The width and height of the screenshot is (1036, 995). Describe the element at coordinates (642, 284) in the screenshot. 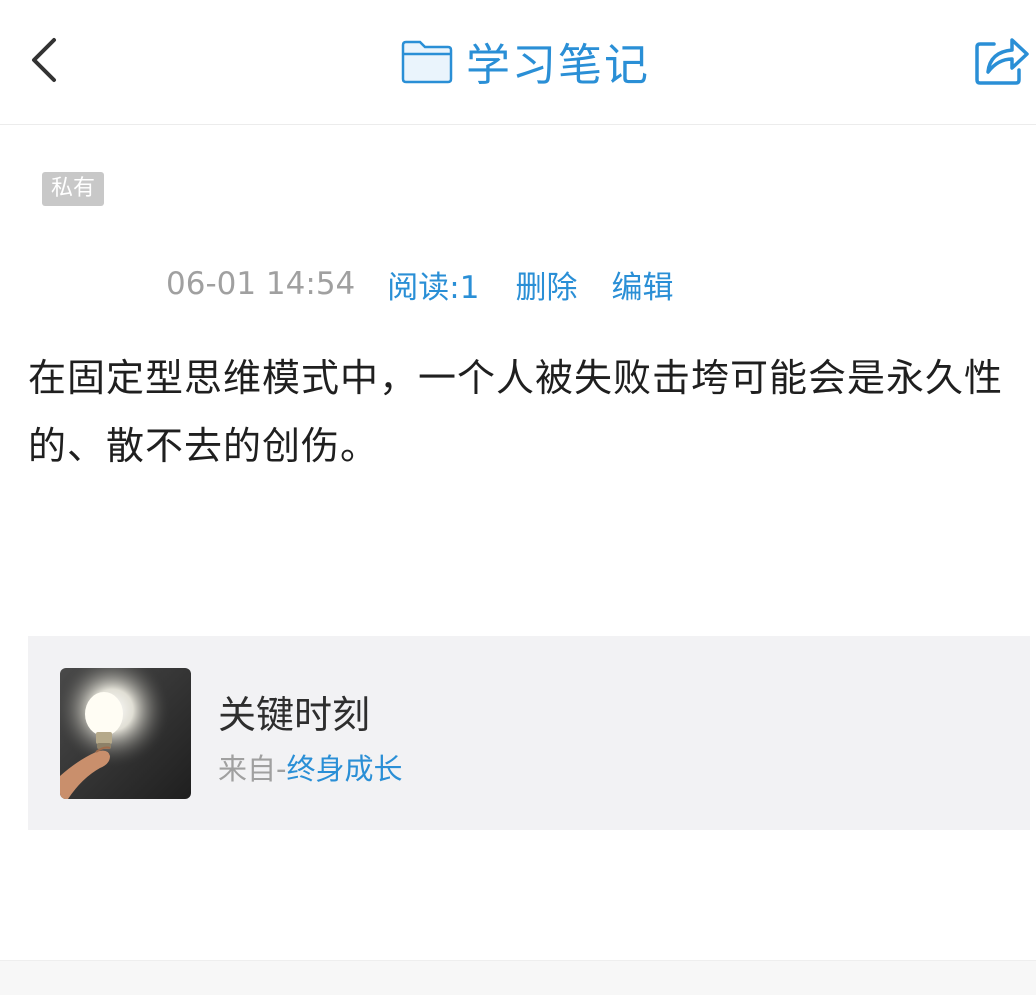

I see `edit-button: 编辑` at that location.